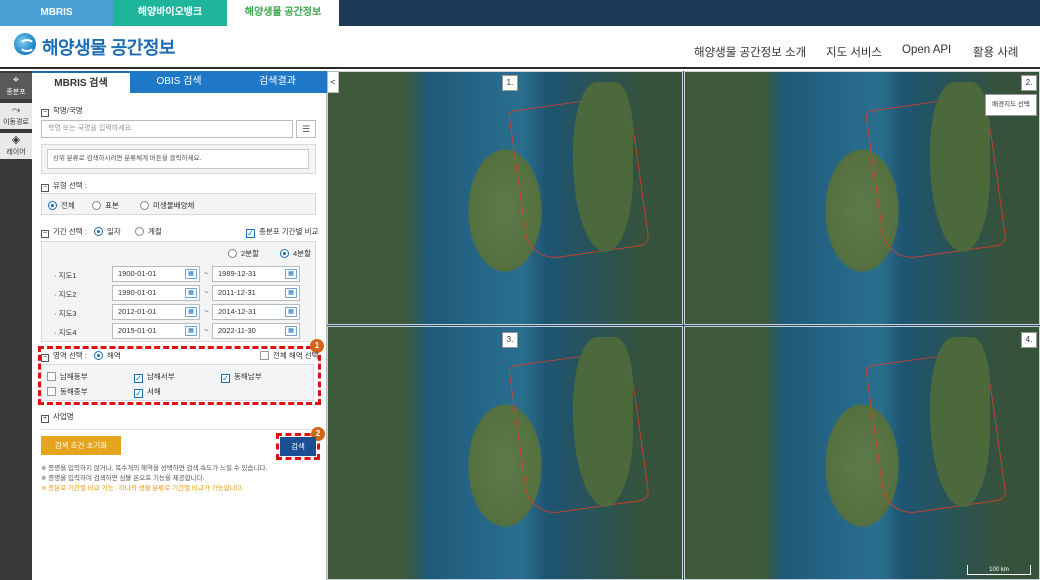 Image resolution: width=1040 pixels, height=580 pixels. What do you see at coordinates (25, 44) in the screenshot?
I see `logo-icon` at bounding box center [25, 44].